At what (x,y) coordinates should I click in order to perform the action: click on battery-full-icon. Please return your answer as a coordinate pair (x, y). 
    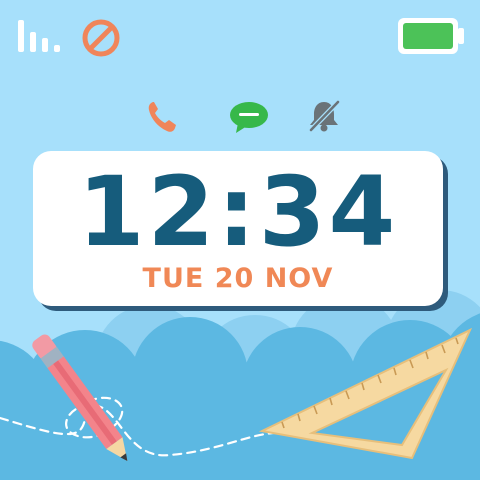
    Looking at the image, I should click on (431, 36).